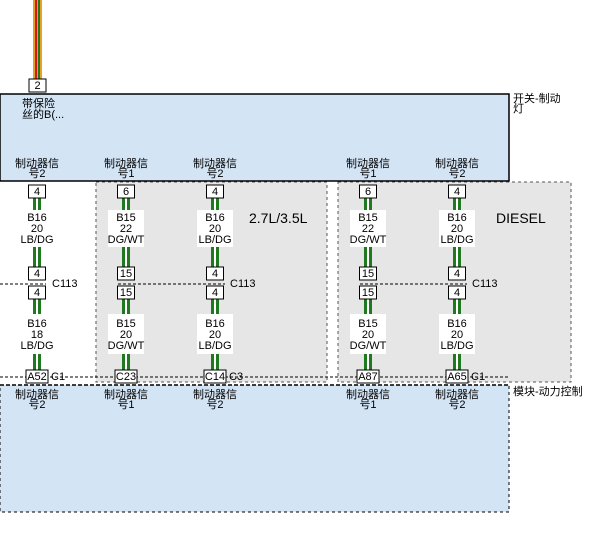  I want to click on pcm-pin-box-number: A52, so click(37, 377).